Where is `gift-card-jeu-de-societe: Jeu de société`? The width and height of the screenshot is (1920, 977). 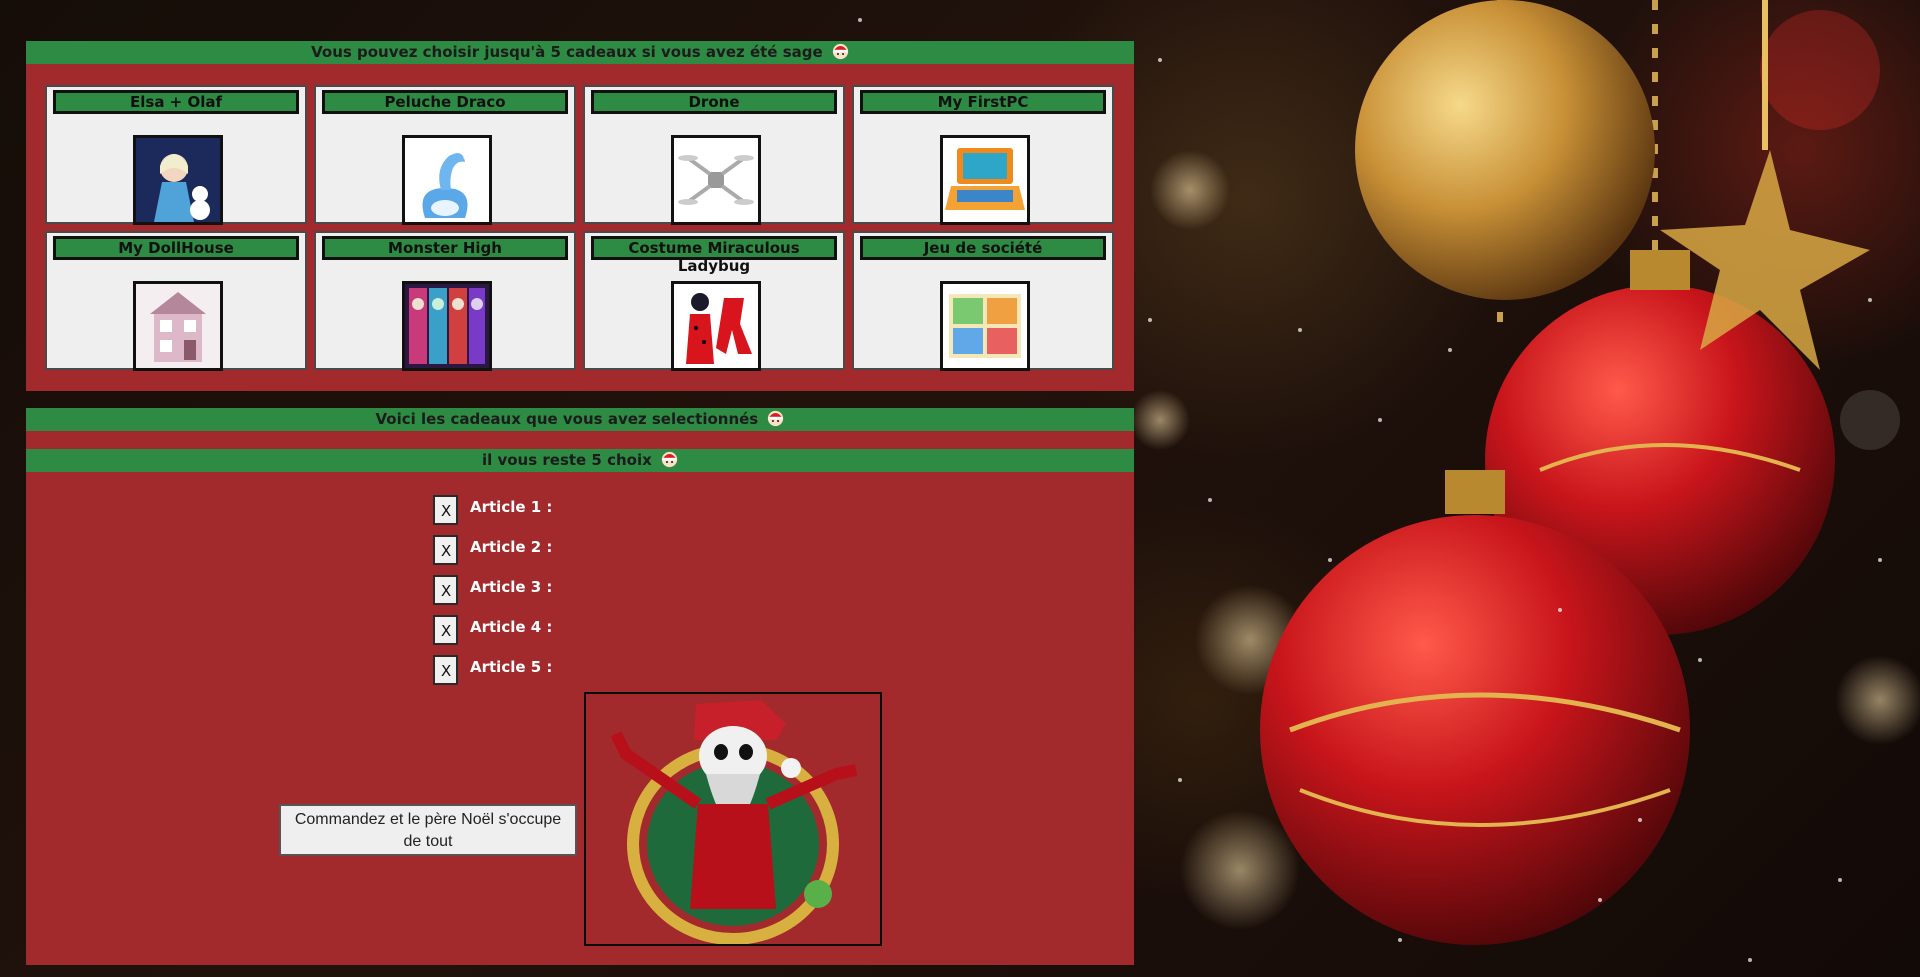
gift-card-jeu-de-societe: Jeu de société is located at coordinates (983, 301).